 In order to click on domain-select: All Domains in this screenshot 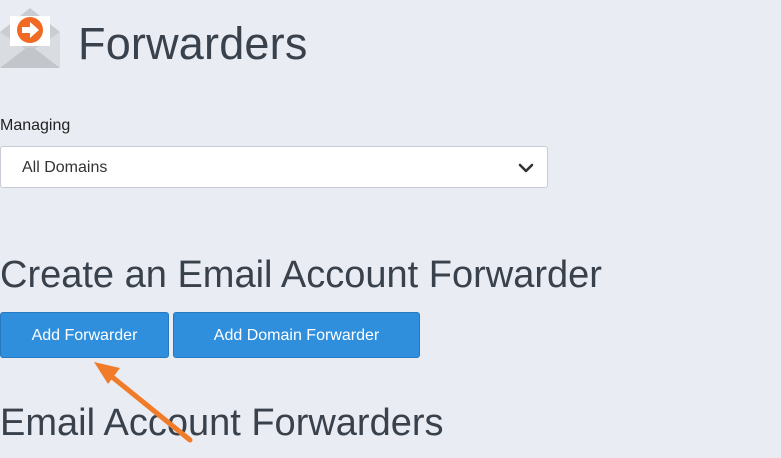, I will do `click(274, 167)`.